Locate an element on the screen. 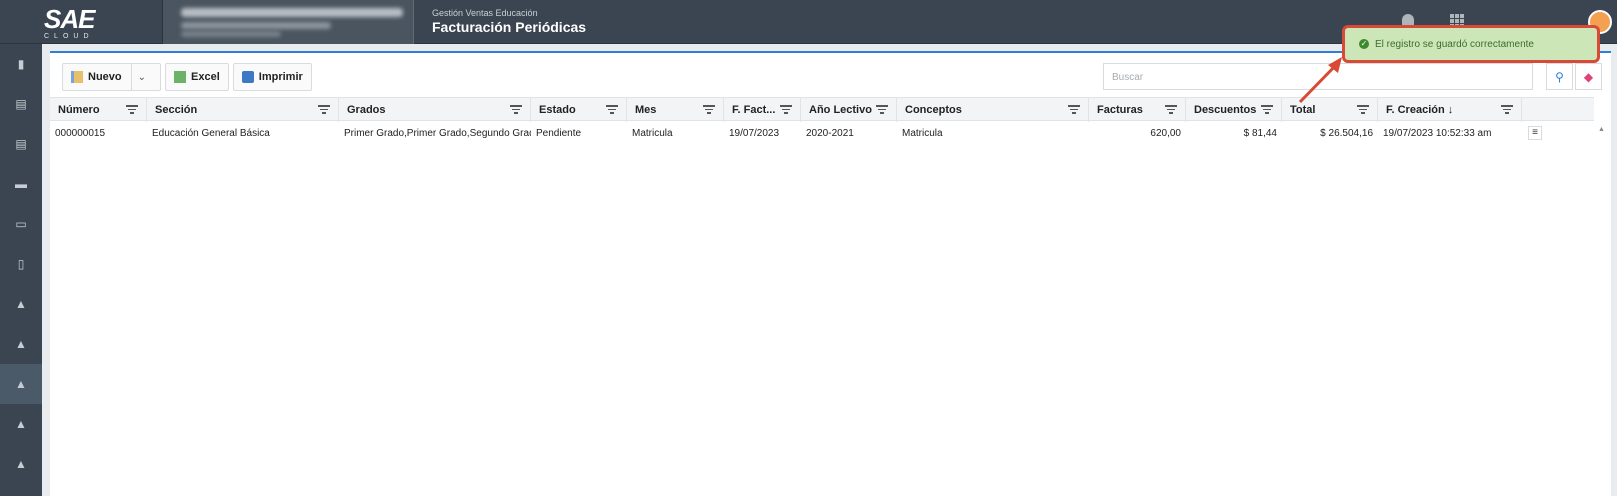 This screenshot has height=496, width=1617. cell-ano-lectivo: 2020-2021 is located at coordinates (830, 133).